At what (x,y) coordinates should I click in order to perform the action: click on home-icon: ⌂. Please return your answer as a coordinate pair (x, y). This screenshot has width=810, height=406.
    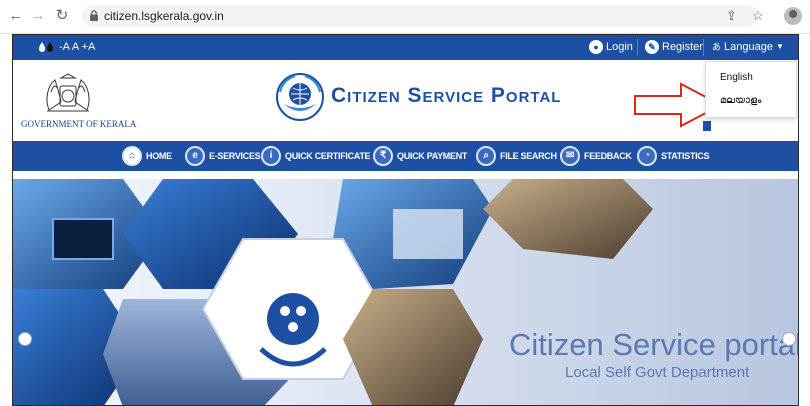
    Looking at the image, I should click on (132, 156).